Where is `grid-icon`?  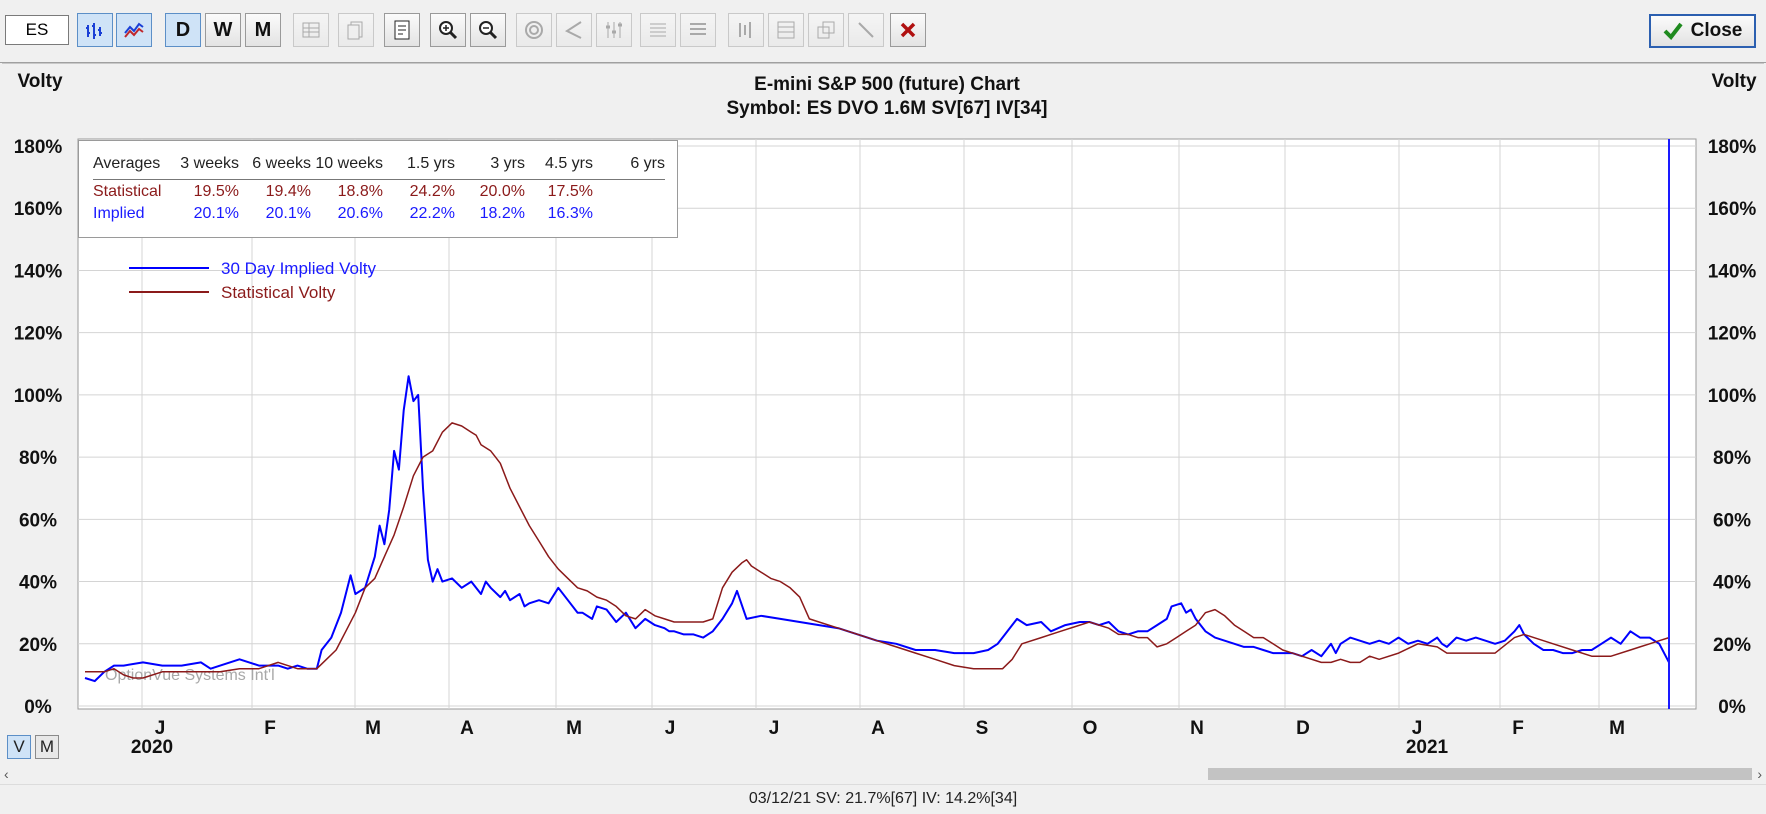 grid-icon is located at coordinates (311, 30).